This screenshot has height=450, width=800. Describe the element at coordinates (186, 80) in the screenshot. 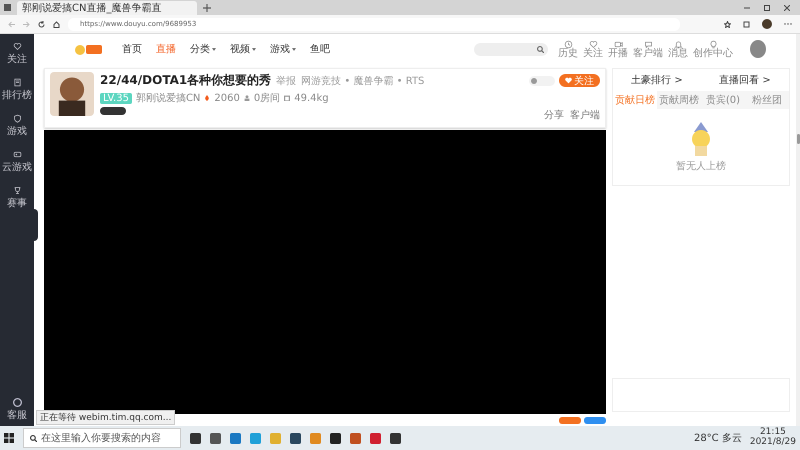

I see `room-title: 22/44/DOTA1各种你想要的秀` at that location.